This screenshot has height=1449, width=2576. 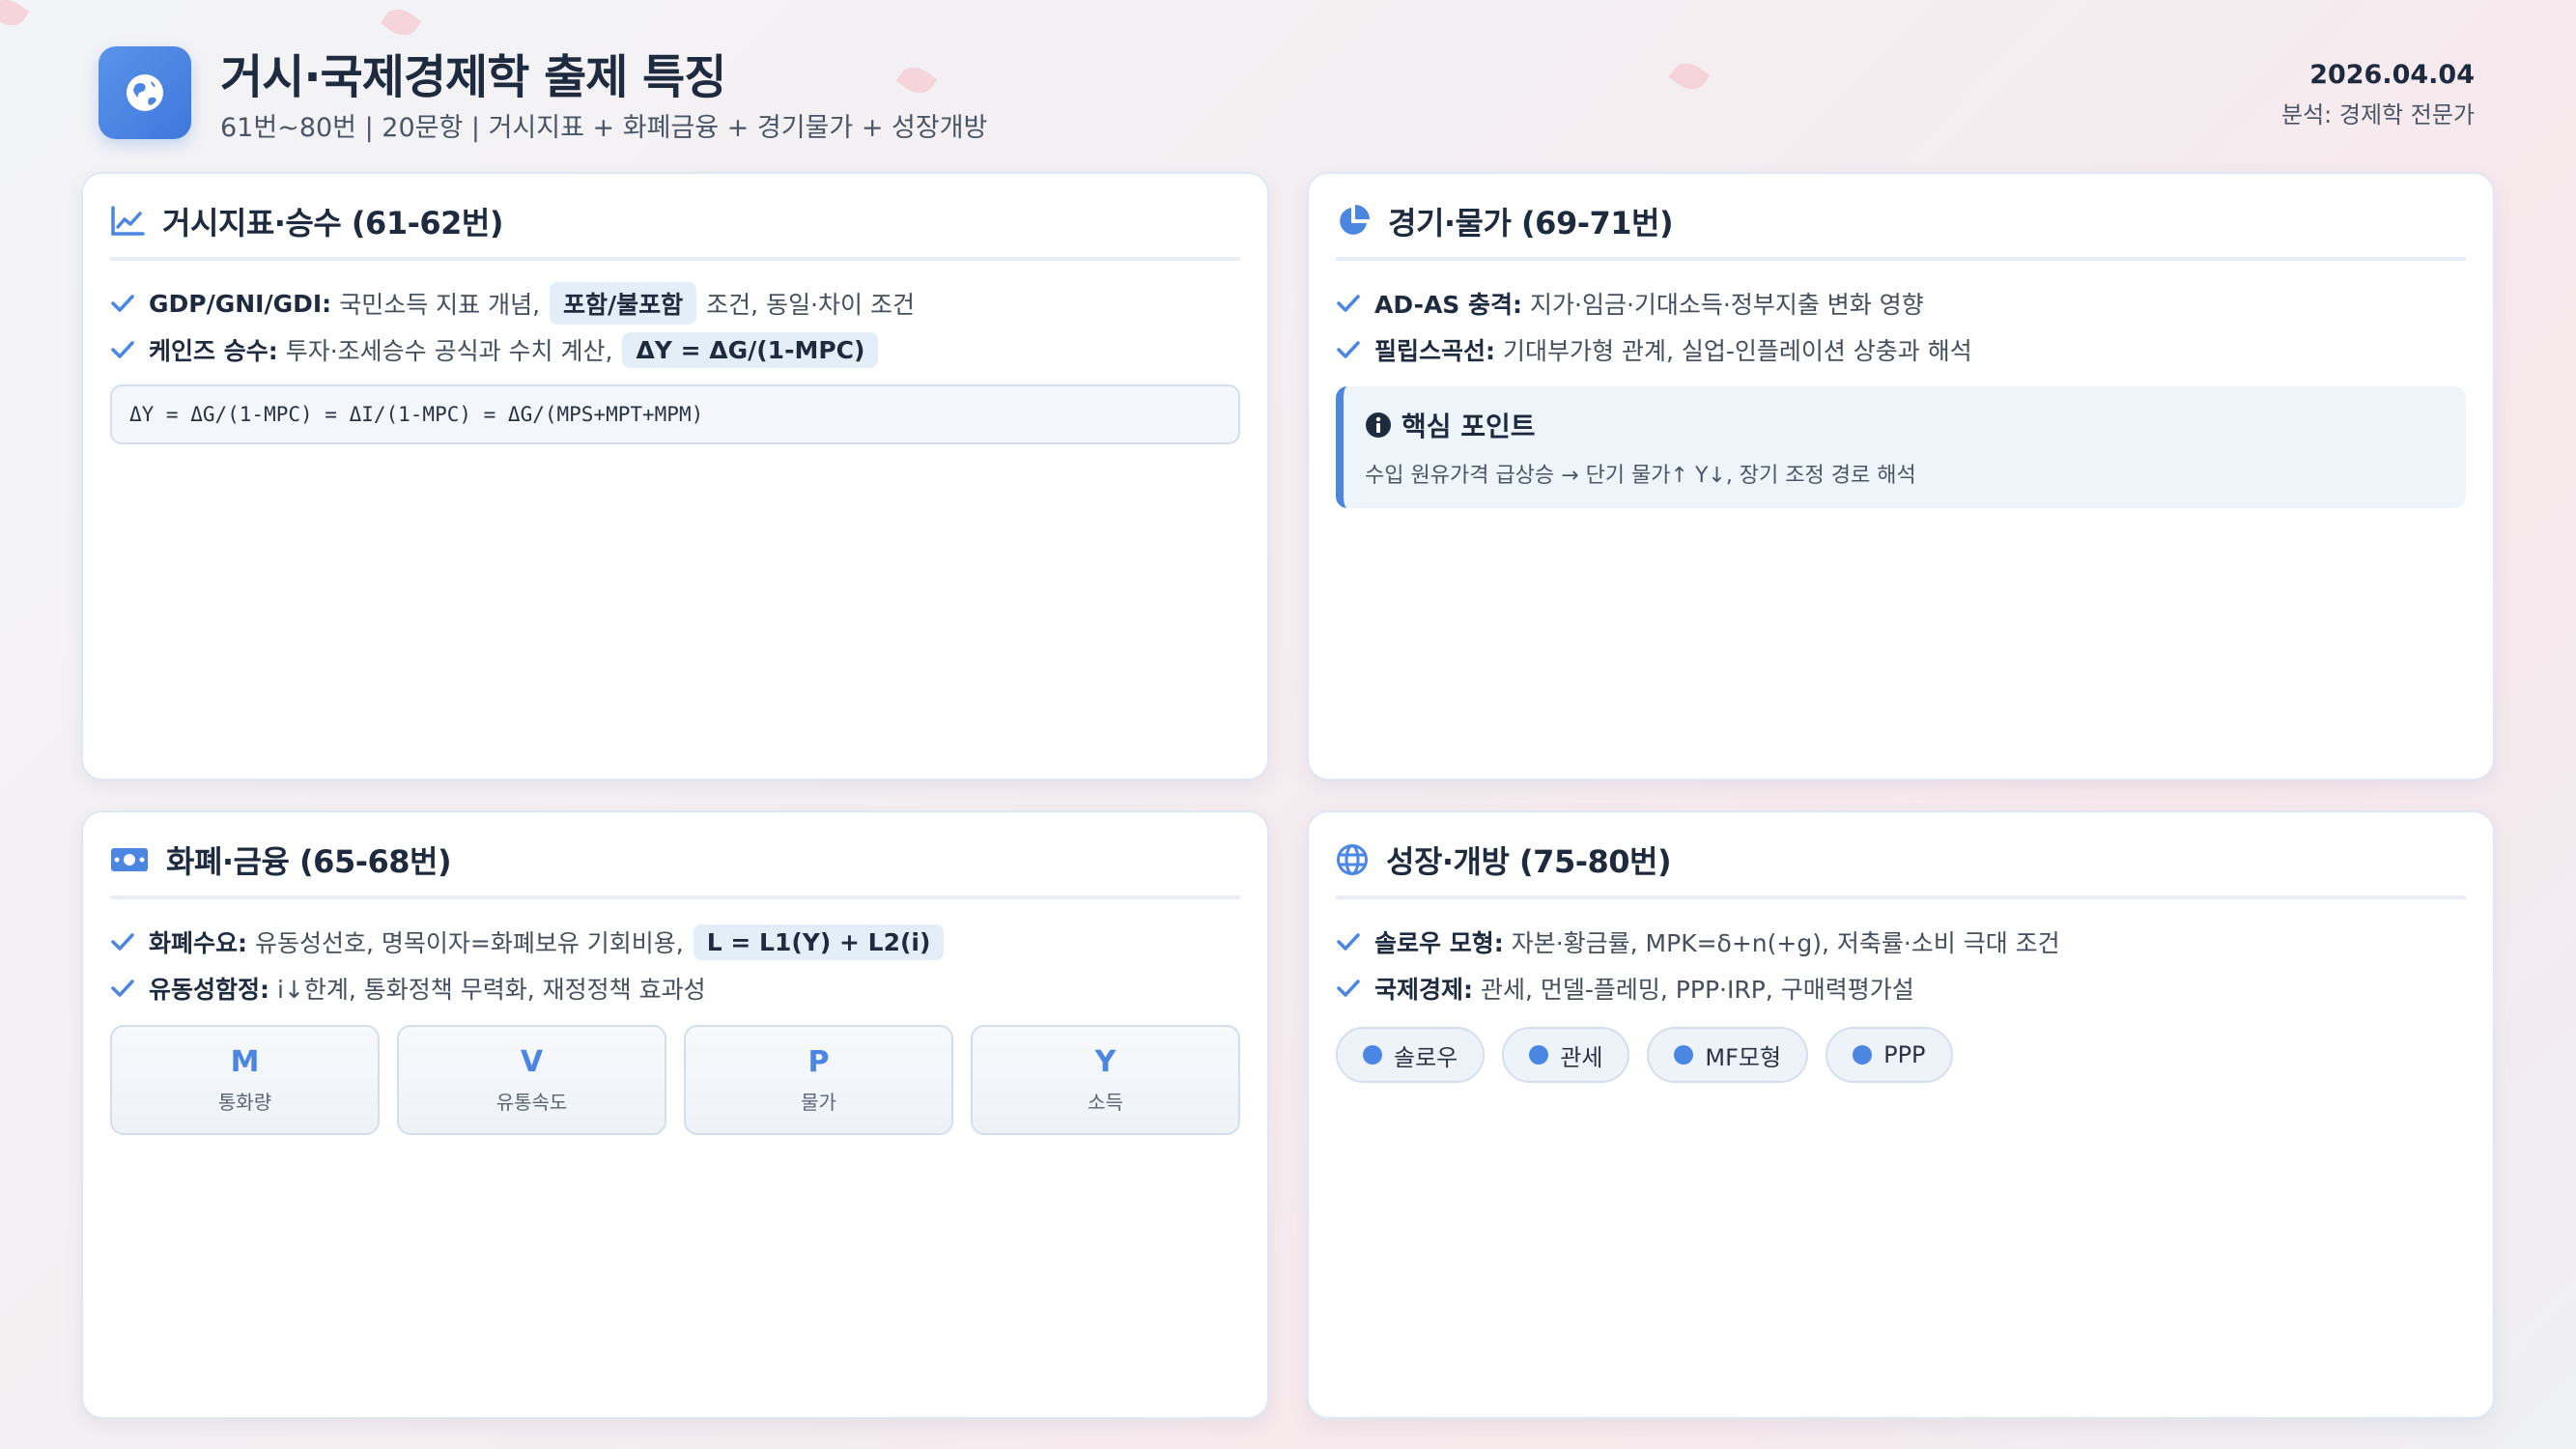 What do you see at coordinates (1426, 1057) in the screenshot?
I see `pill-label: 솔로우` at bounding box center [1426, 1057].